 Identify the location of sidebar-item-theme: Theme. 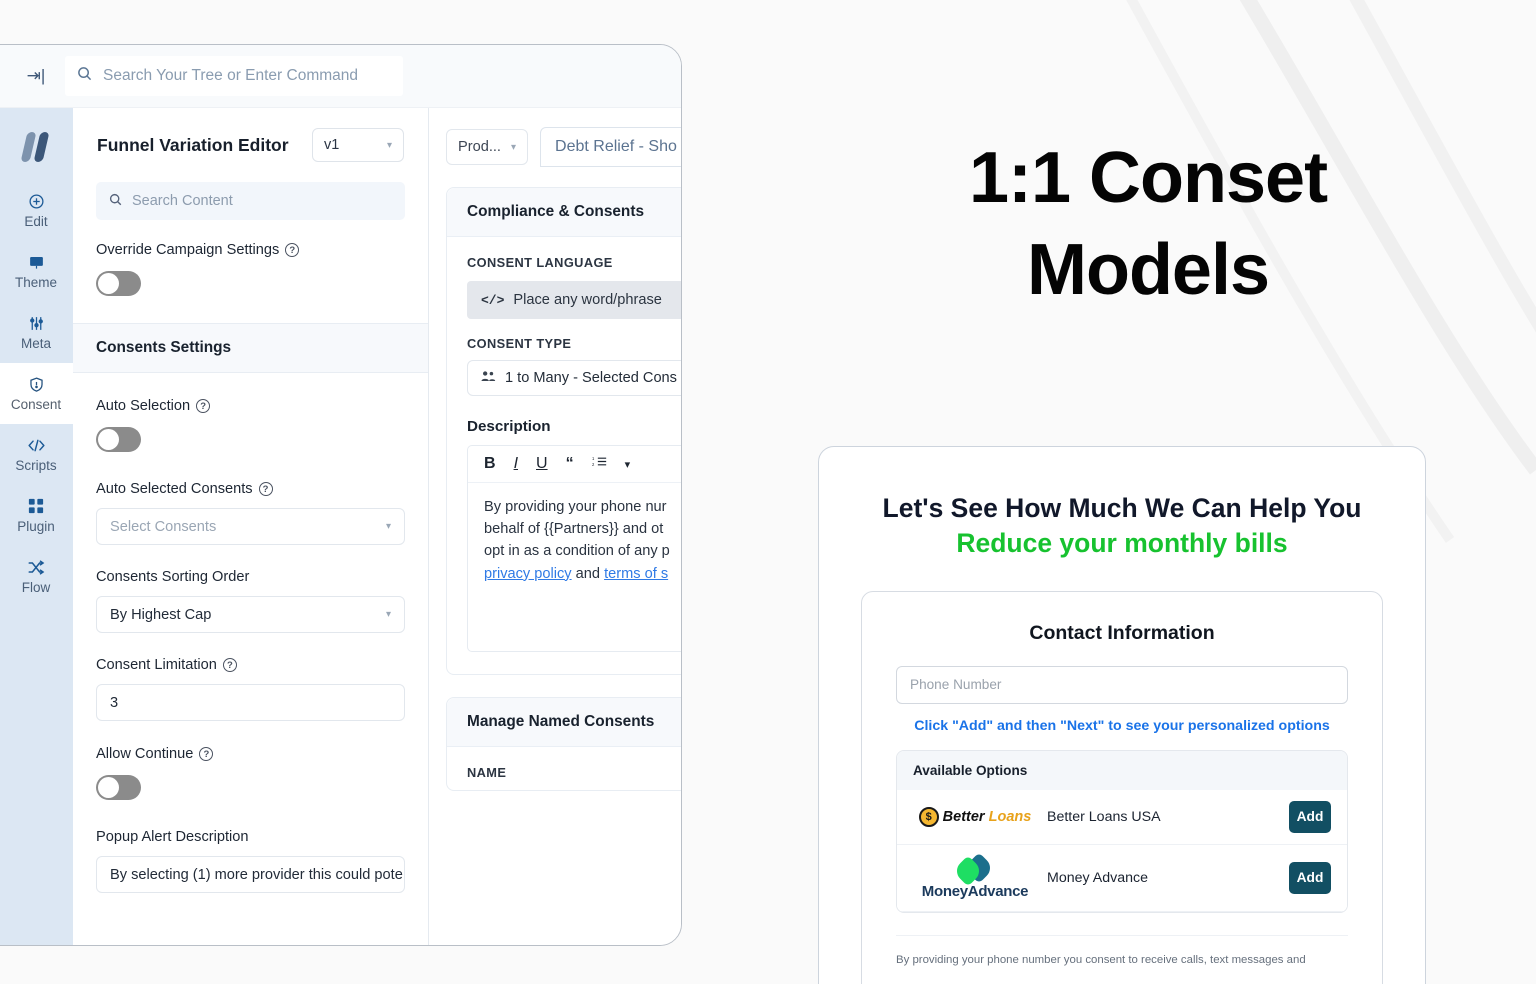
(36, 271).